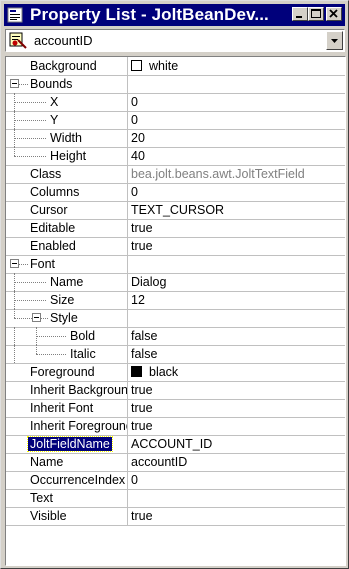  What do you see at coordinates (236, 444) in the screenshot?
I see `property-value-cell: ACCOUNT_ID` at bounding box center [236, 444].